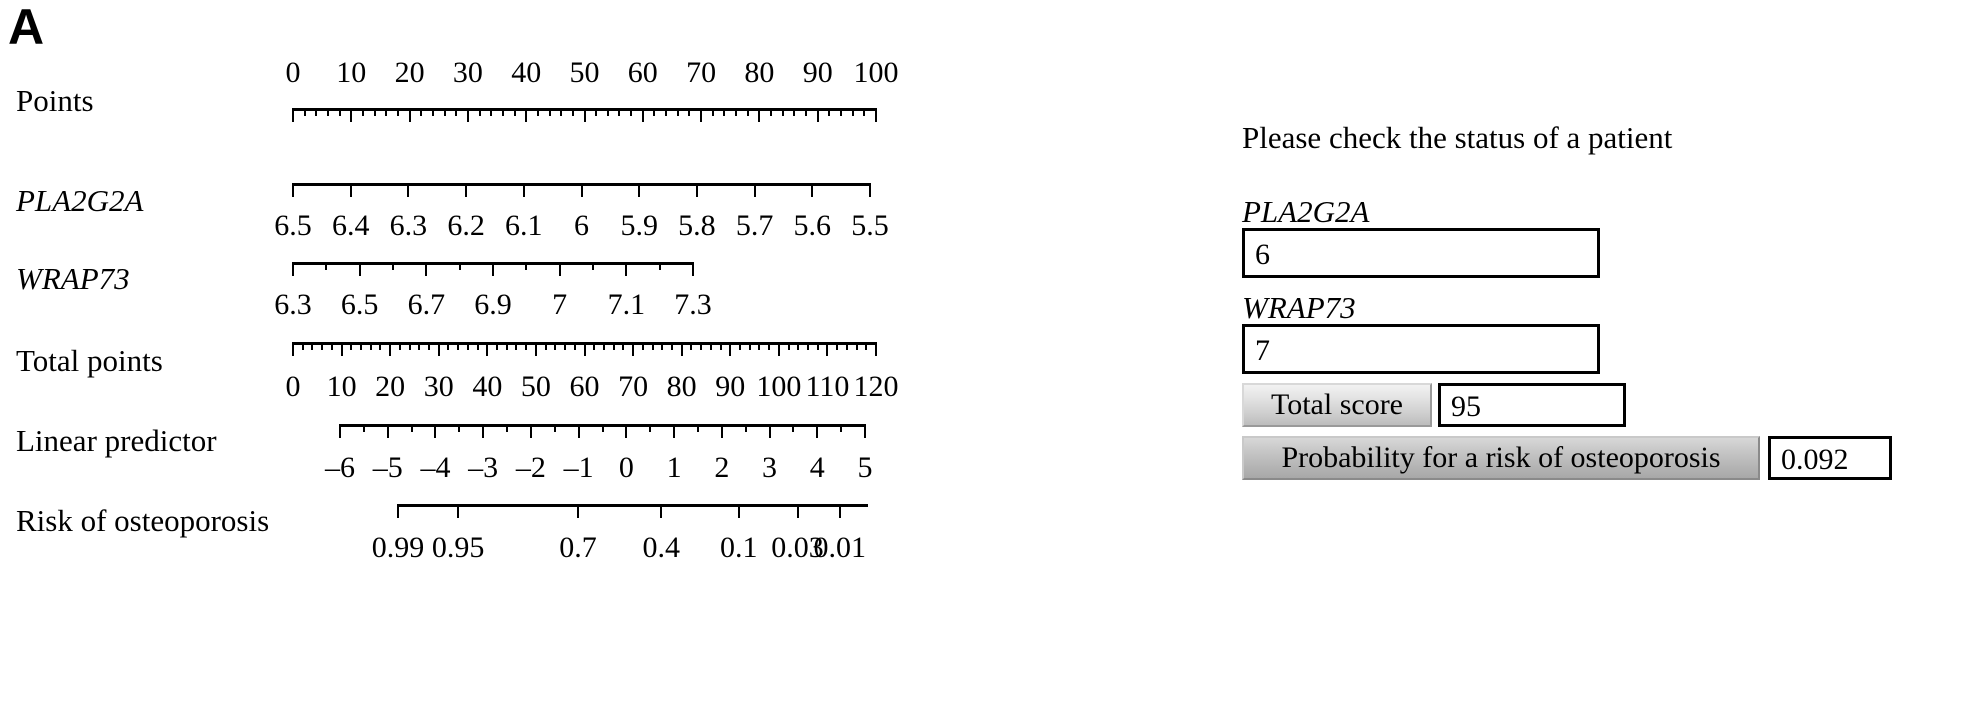 The width and height of the screenshot is (1965, 710). What do you see at coordinates (390, 386) in the screenshot?
I see `axis-ticklabel: 20` at bounding box center [390, 386].